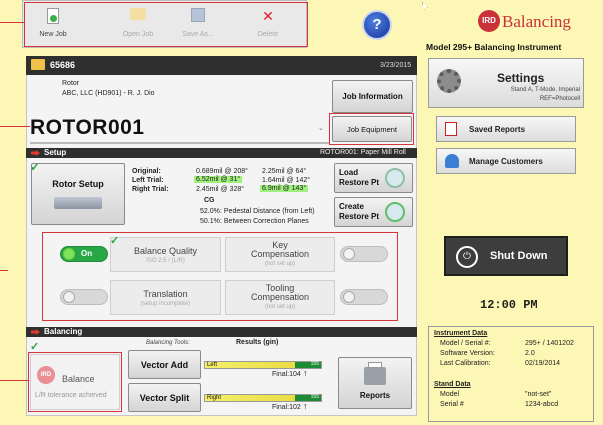  What do you see at coordinates (53, 16) in the screenshot?
I see `new-job-icon` at bounding box center [53, 16].